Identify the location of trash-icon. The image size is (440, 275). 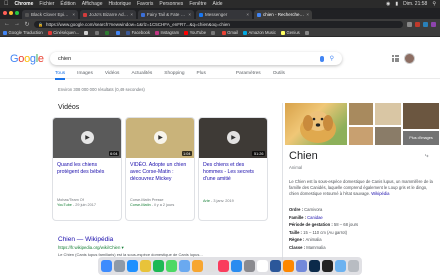
(353, 266).